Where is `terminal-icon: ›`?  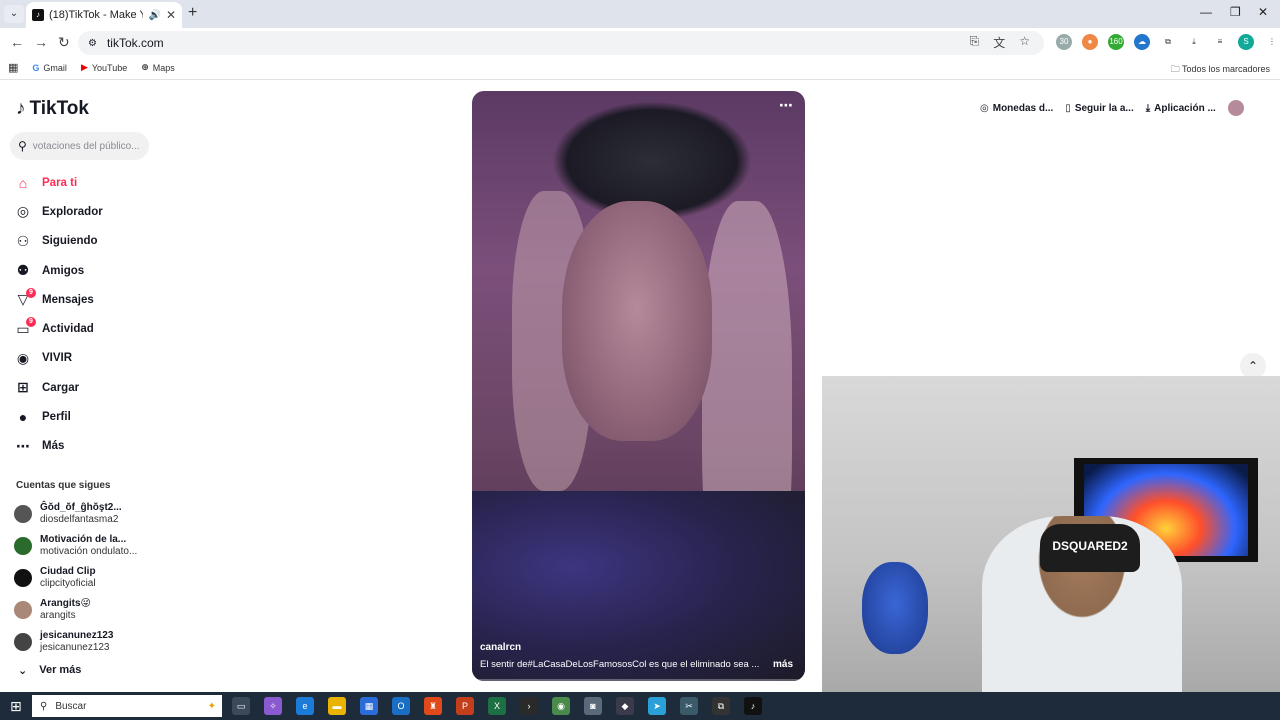
terminal-icon: › is located at coordinates (529, 706).